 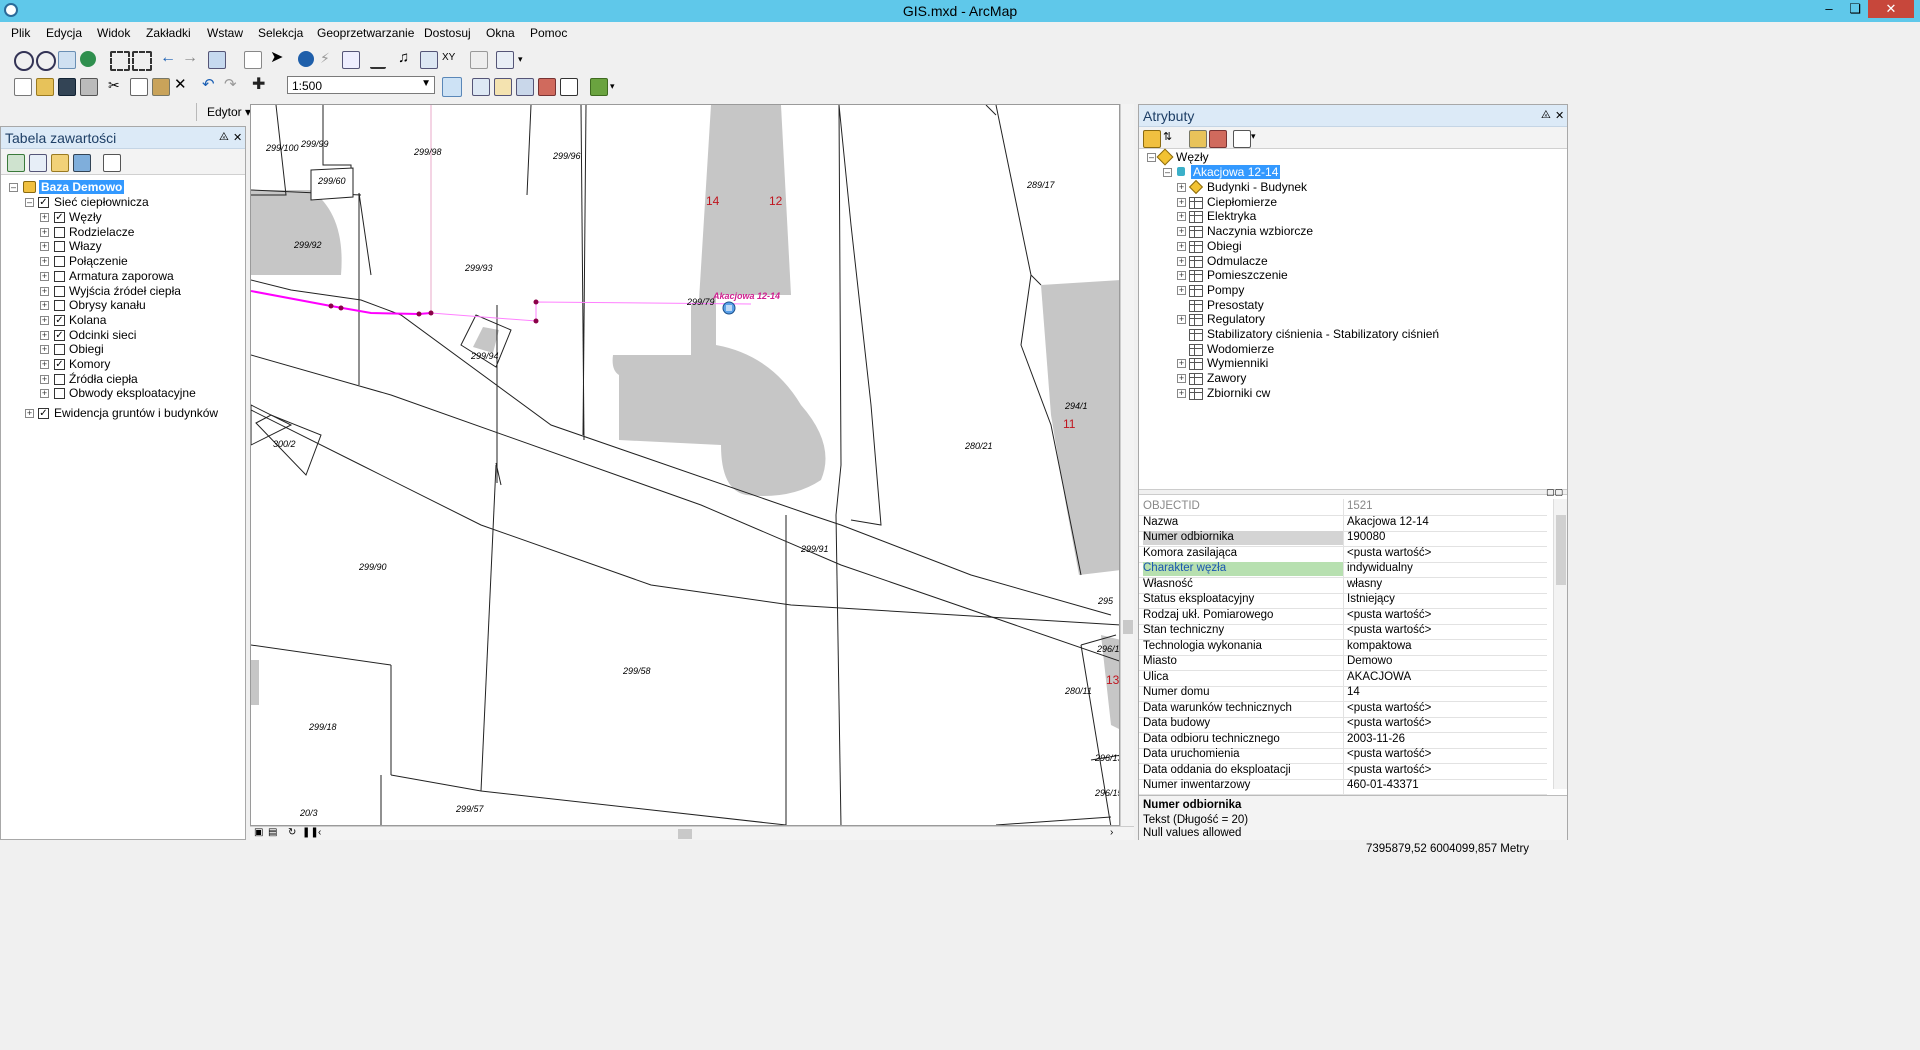 I want to click on attribute-row: Ulica AKACJOWA, so click(x=1343, y=678).